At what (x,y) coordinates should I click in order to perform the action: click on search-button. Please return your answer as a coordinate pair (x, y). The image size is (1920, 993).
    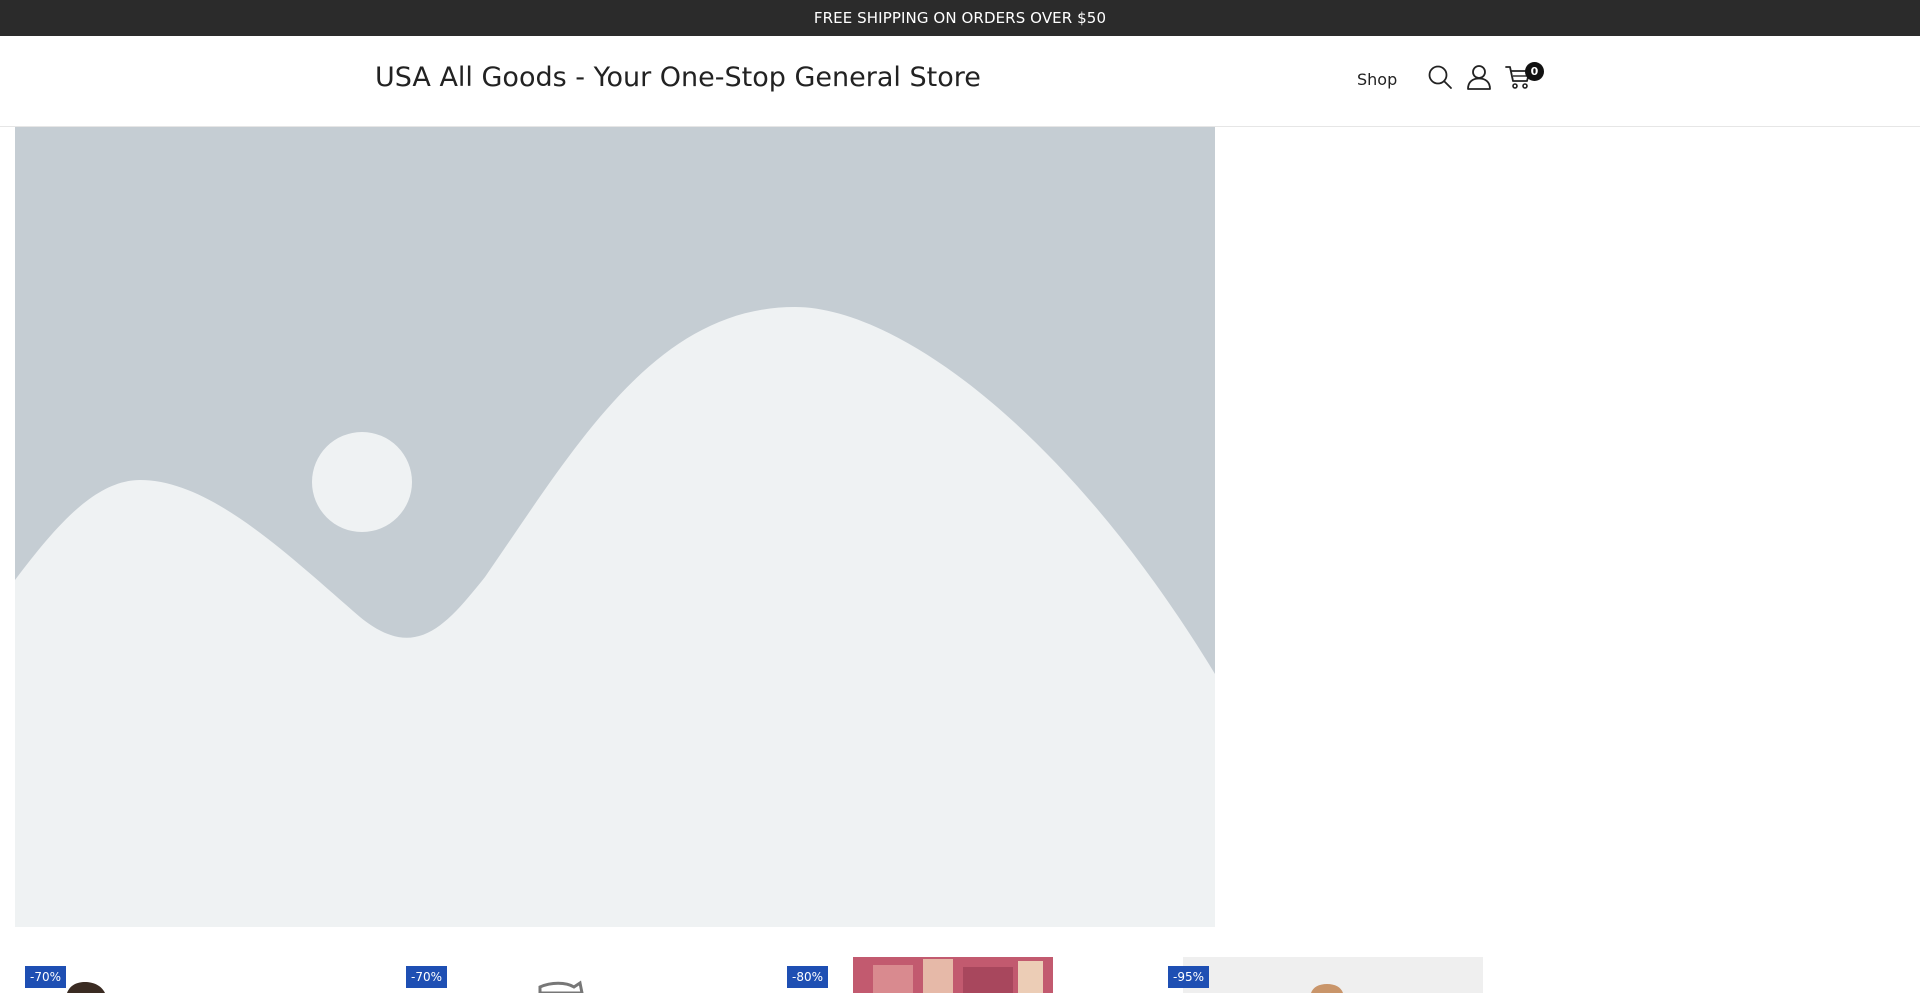
    Looking at the image, I should click on (1440, 77).